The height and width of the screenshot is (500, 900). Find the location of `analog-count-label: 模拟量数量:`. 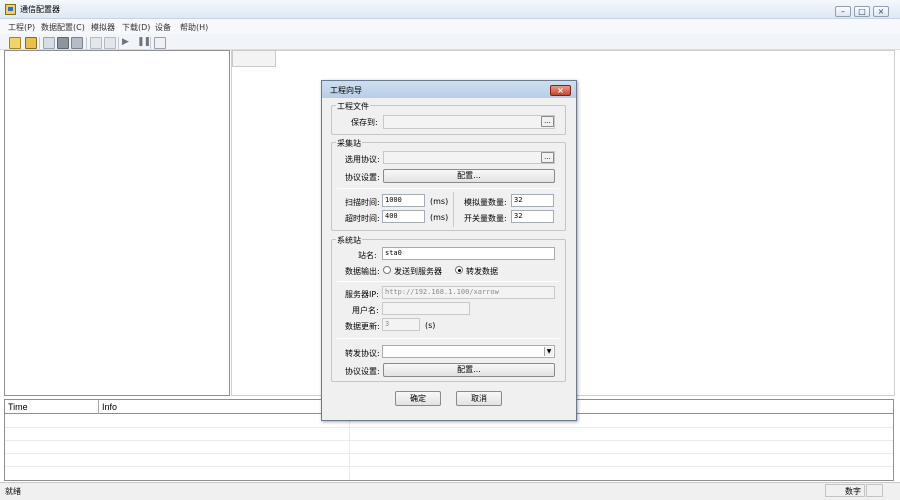

analog-count-label: 模拟量数量: is located at coordinates (485, 202).